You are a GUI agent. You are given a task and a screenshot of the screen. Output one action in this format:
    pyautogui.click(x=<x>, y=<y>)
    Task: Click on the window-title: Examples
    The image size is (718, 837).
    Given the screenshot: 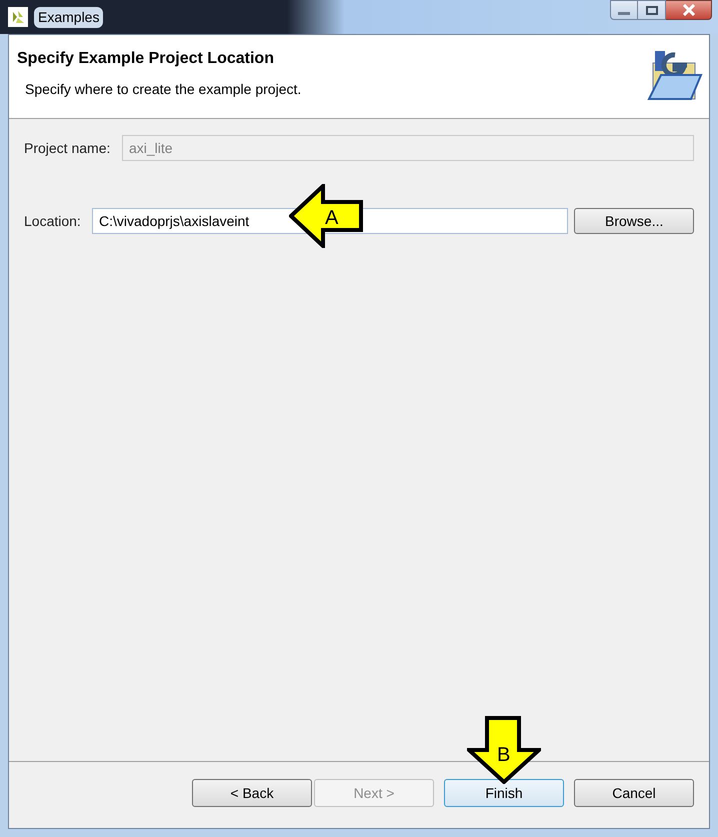 What is the action you would take?
    pyautogui.click(x=69, y=17)
    